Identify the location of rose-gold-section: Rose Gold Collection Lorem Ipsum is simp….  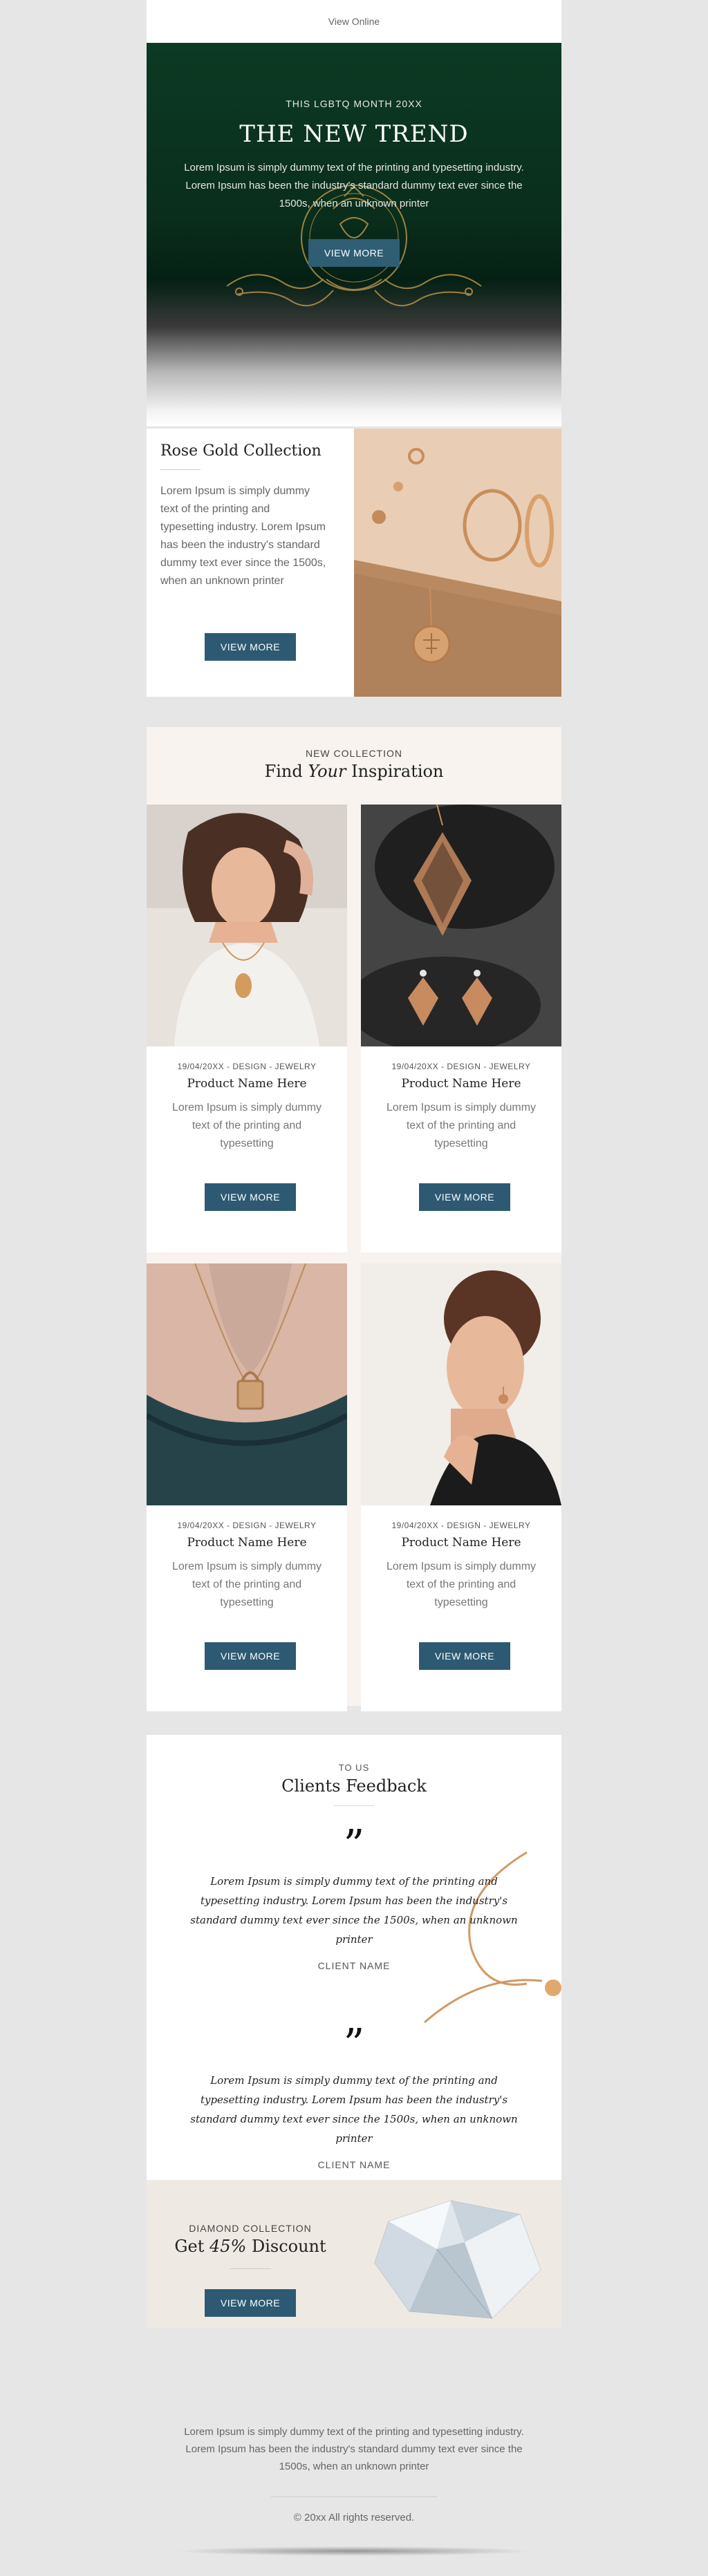
(354, 563).